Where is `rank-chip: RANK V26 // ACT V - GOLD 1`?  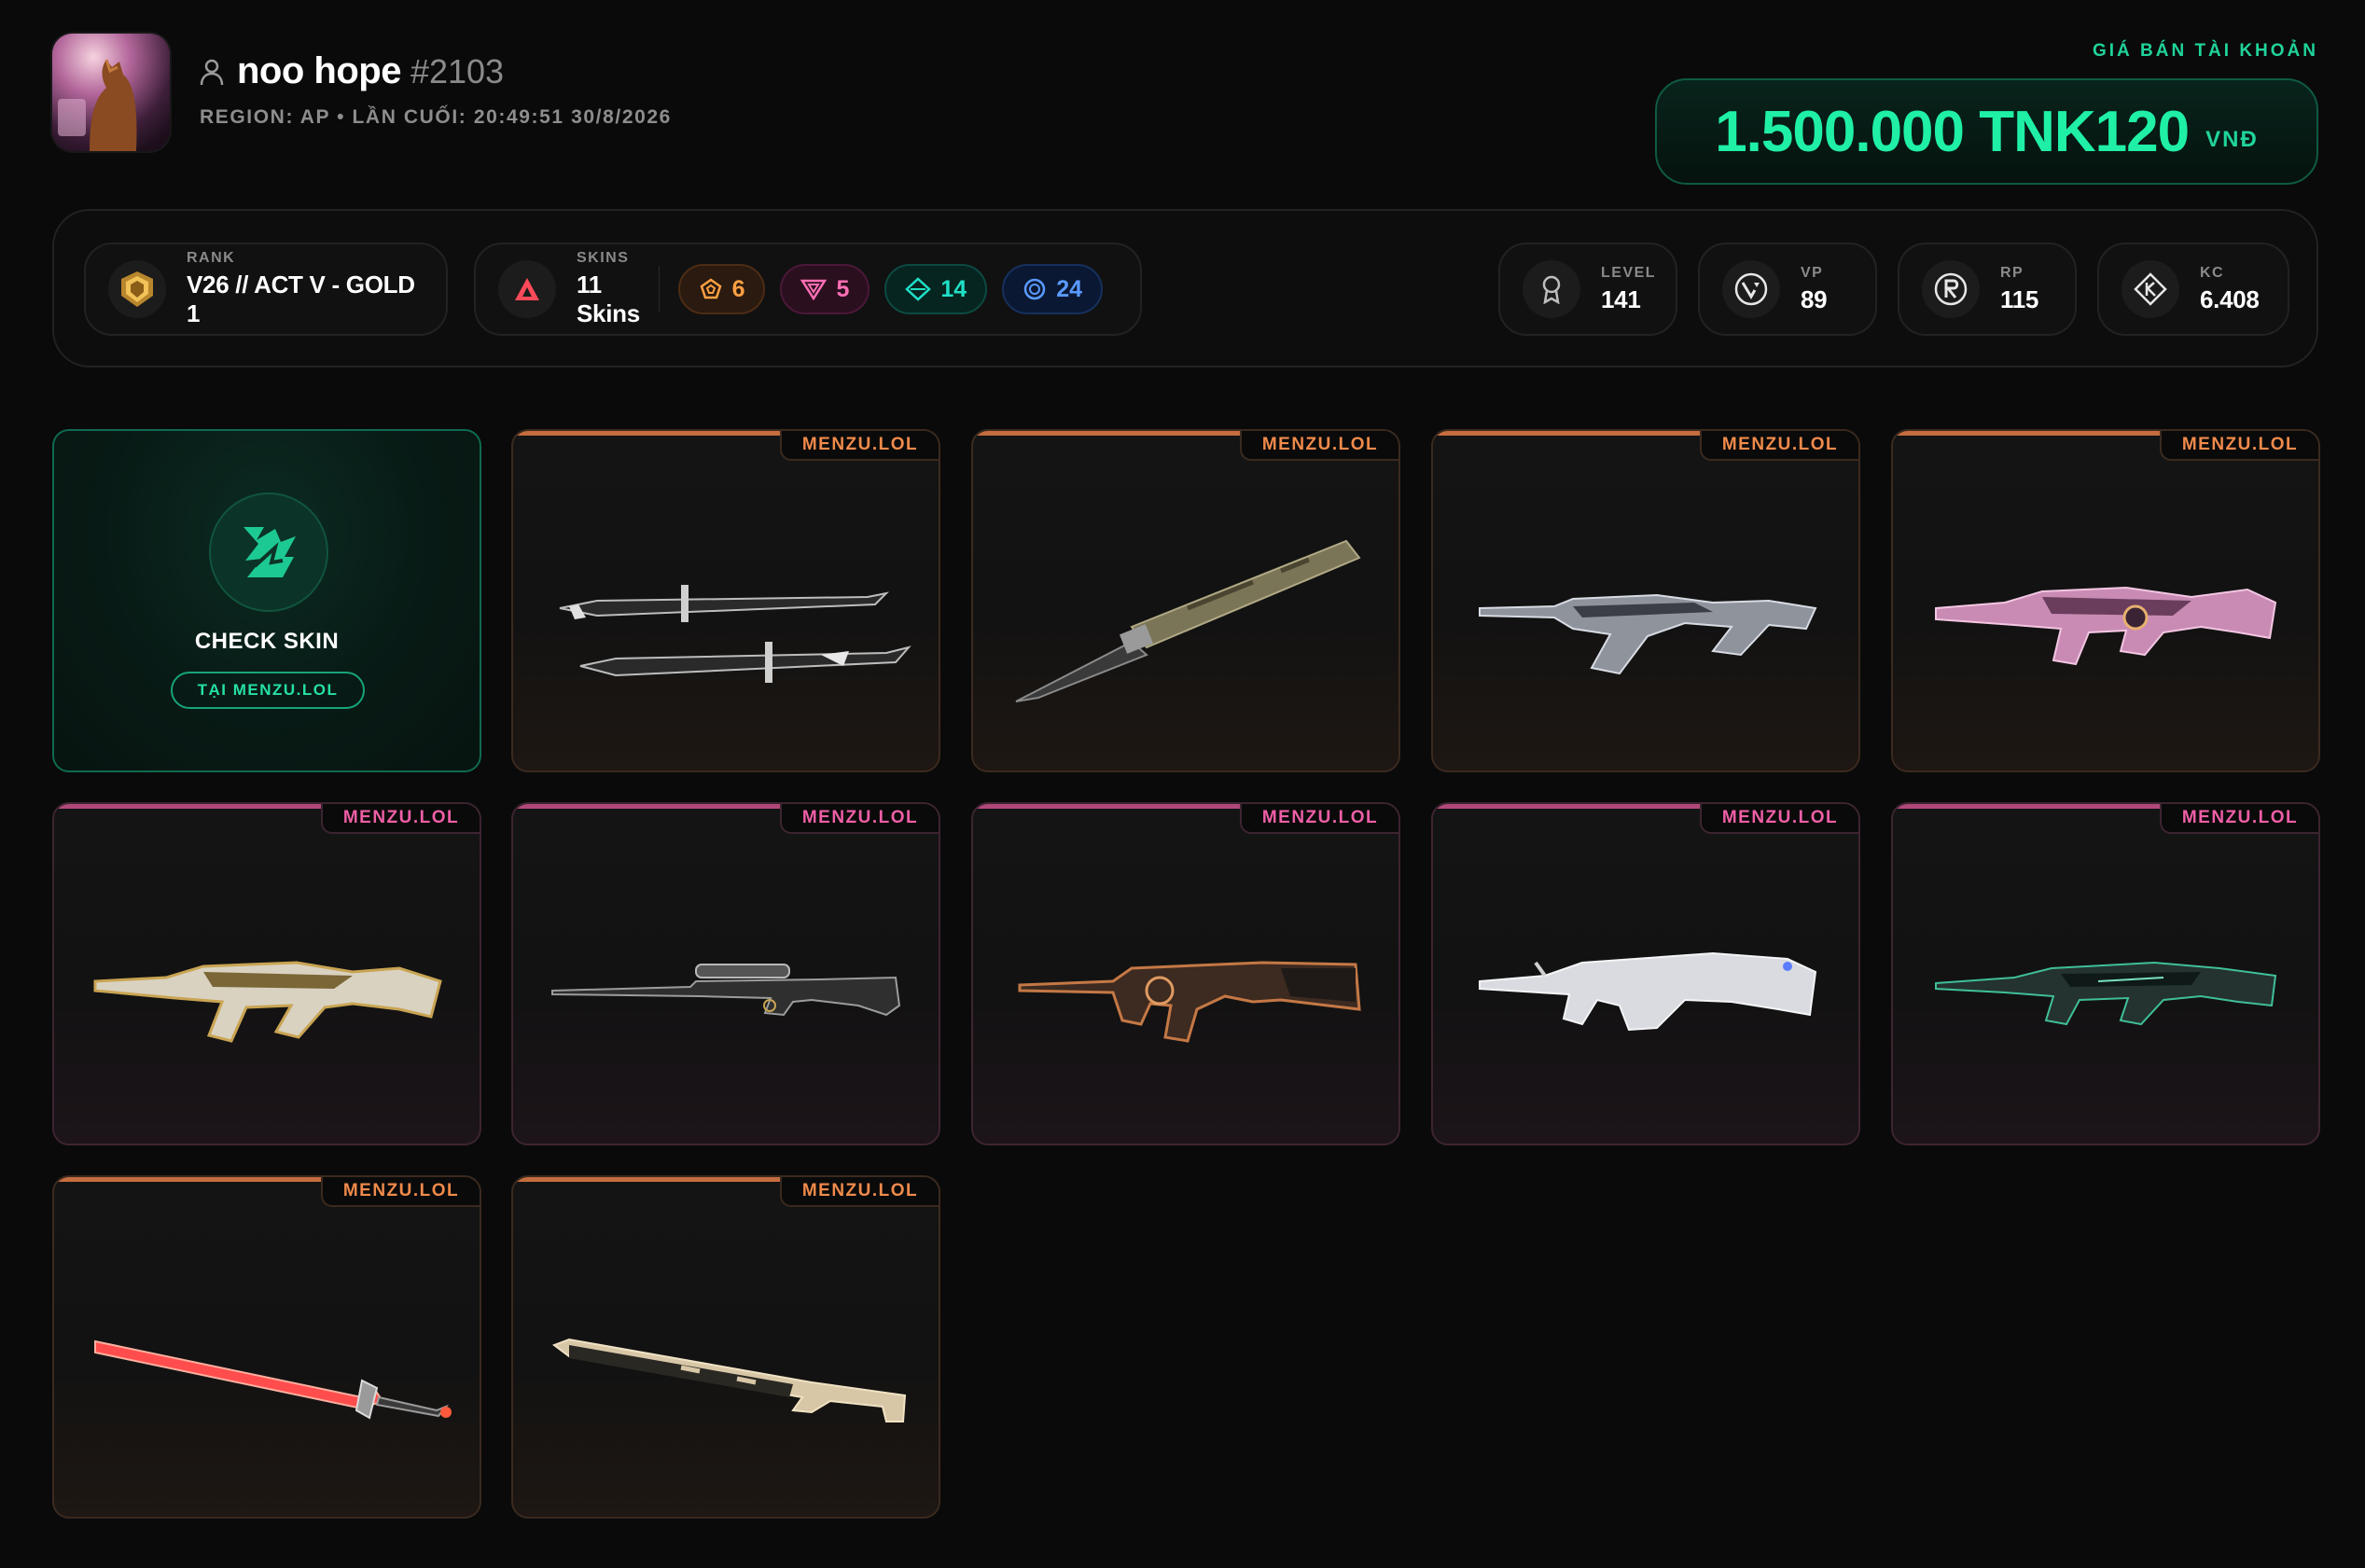
rank-chip: RANK V26 // ACT V - GOLD 1 is located at coordinates (266, 289).